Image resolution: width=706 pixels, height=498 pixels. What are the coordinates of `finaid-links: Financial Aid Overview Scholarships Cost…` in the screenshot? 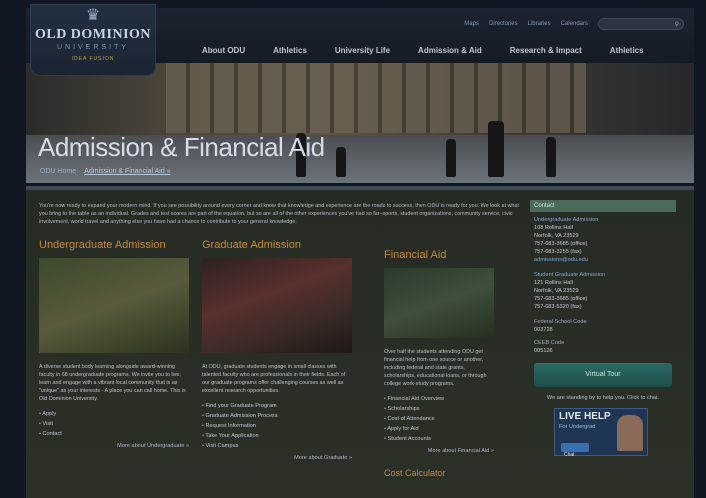 It's located at (439, 419).